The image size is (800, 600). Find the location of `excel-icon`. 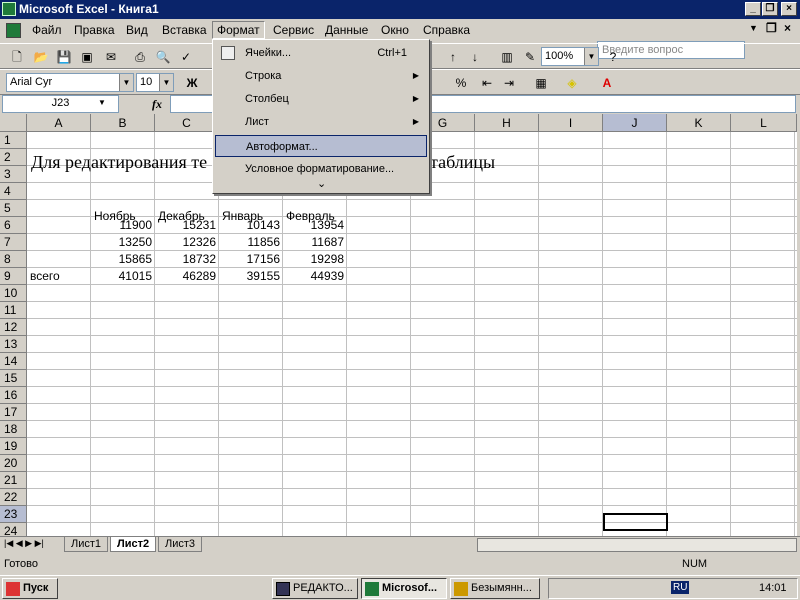

excel-icon is located at coordinates (9, 9).